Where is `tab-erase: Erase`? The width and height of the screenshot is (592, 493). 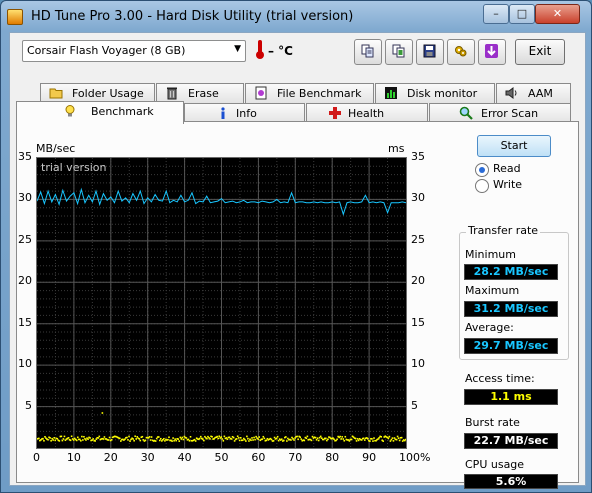
tab-erase: Erase is located at coordinates (200, 93).